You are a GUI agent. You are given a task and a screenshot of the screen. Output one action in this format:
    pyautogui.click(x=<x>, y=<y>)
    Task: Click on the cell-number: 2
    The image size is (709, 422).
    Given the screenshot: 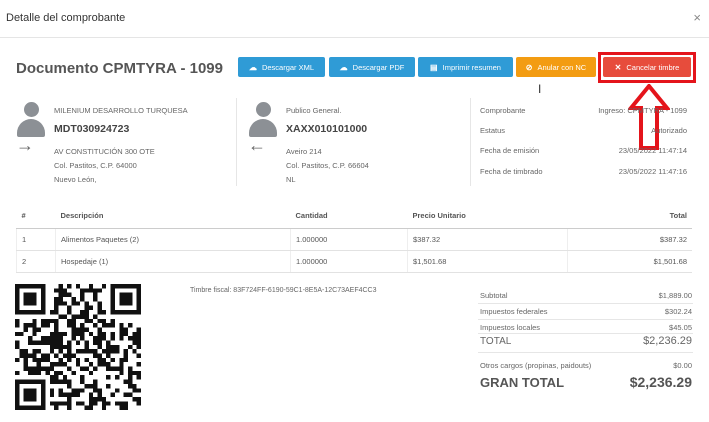 What is the action you would take?
    pyautogui.click(x=36, y=261)
    